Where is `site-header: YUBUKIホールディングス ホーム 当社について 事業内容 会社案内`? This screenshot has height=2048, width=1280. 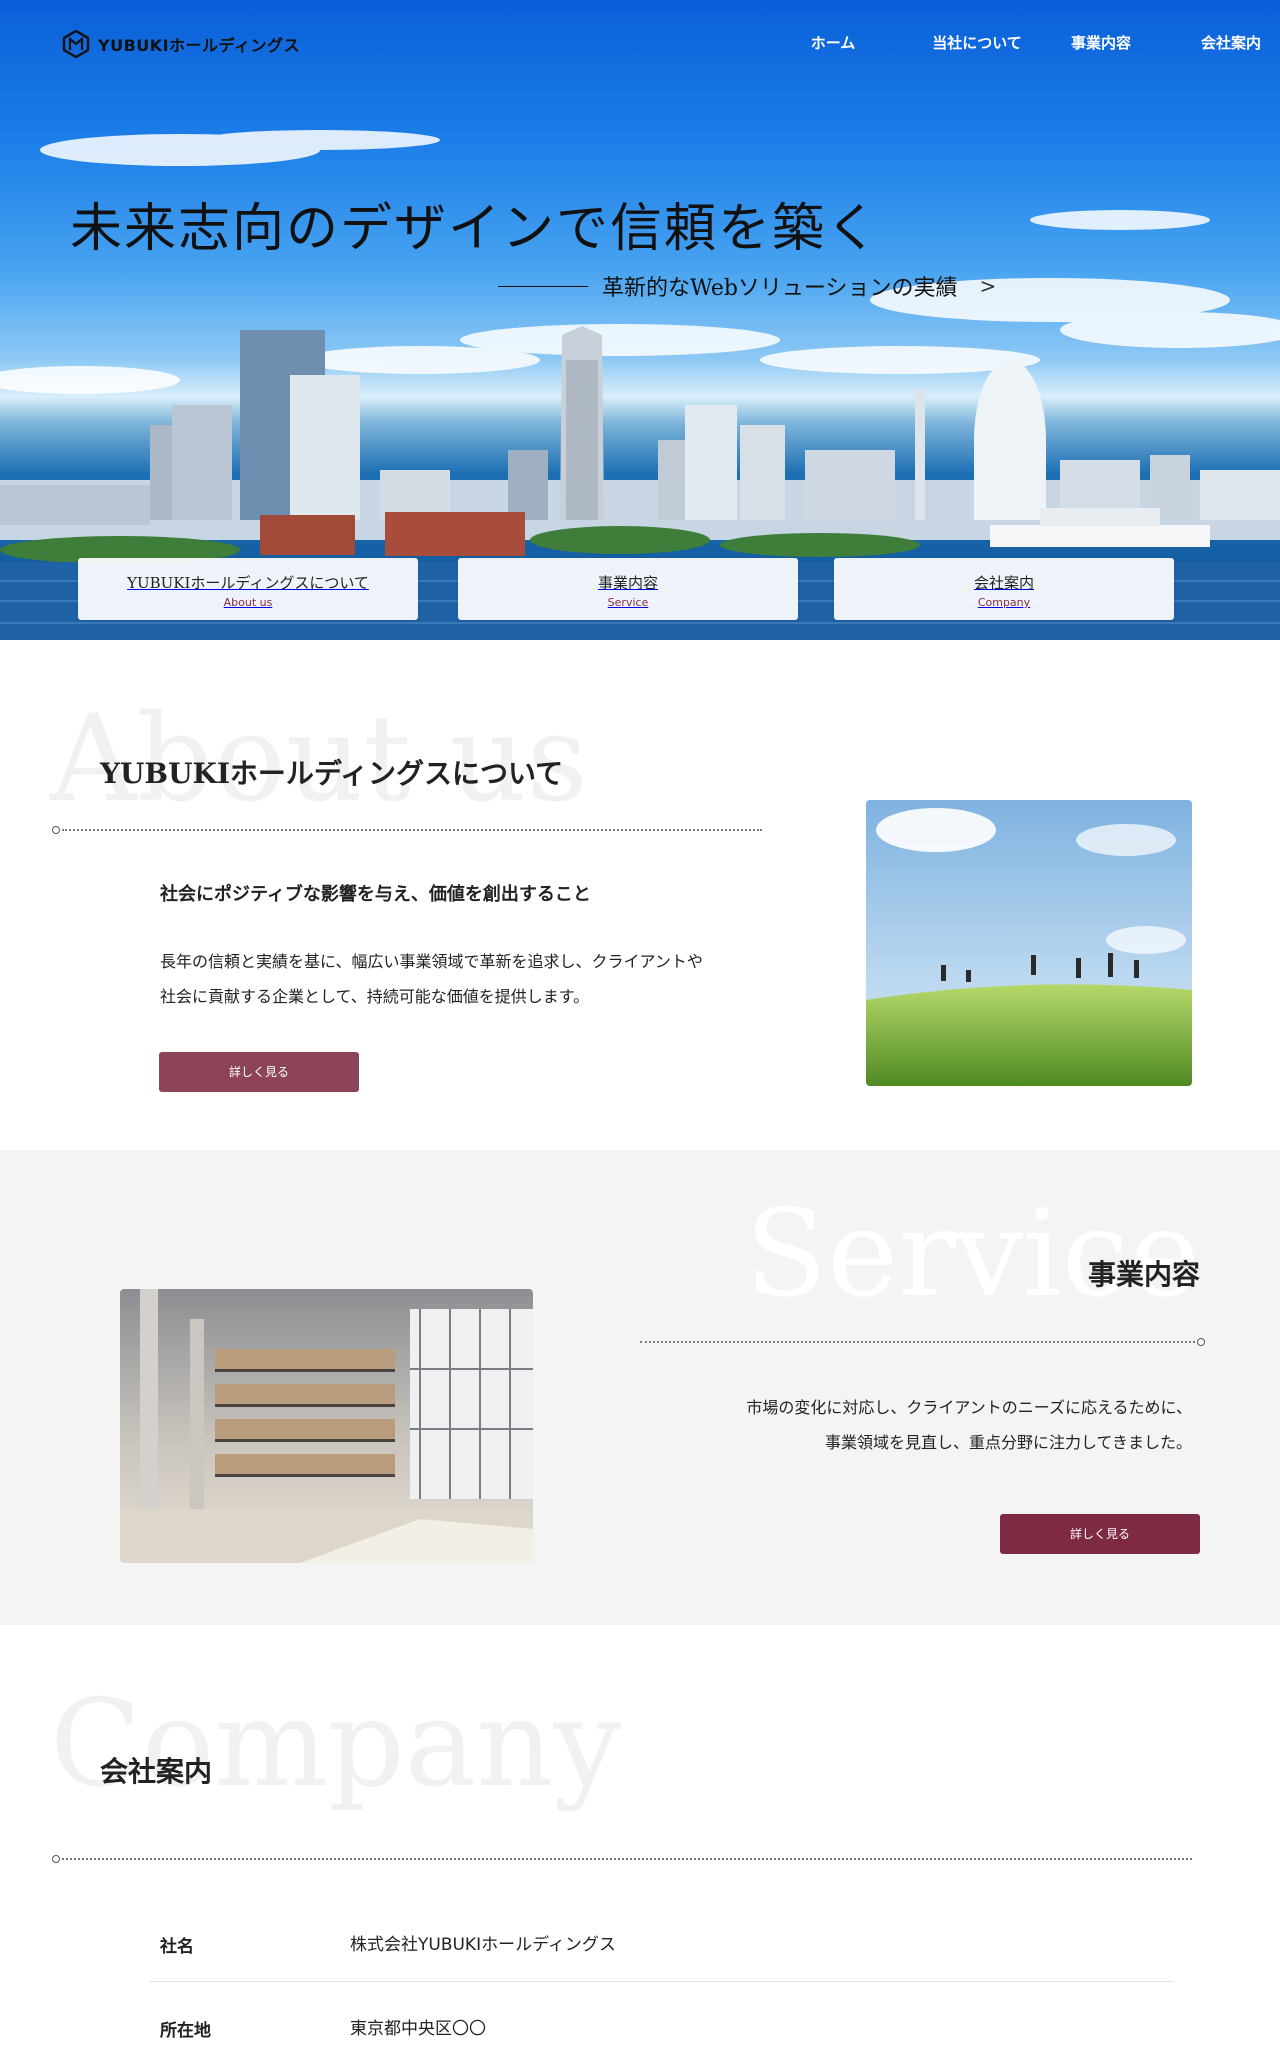
site-header: YUBUKIホールディングス ホーム 当社について 事業内容 会社案内 is located at coordinates (640, 45).